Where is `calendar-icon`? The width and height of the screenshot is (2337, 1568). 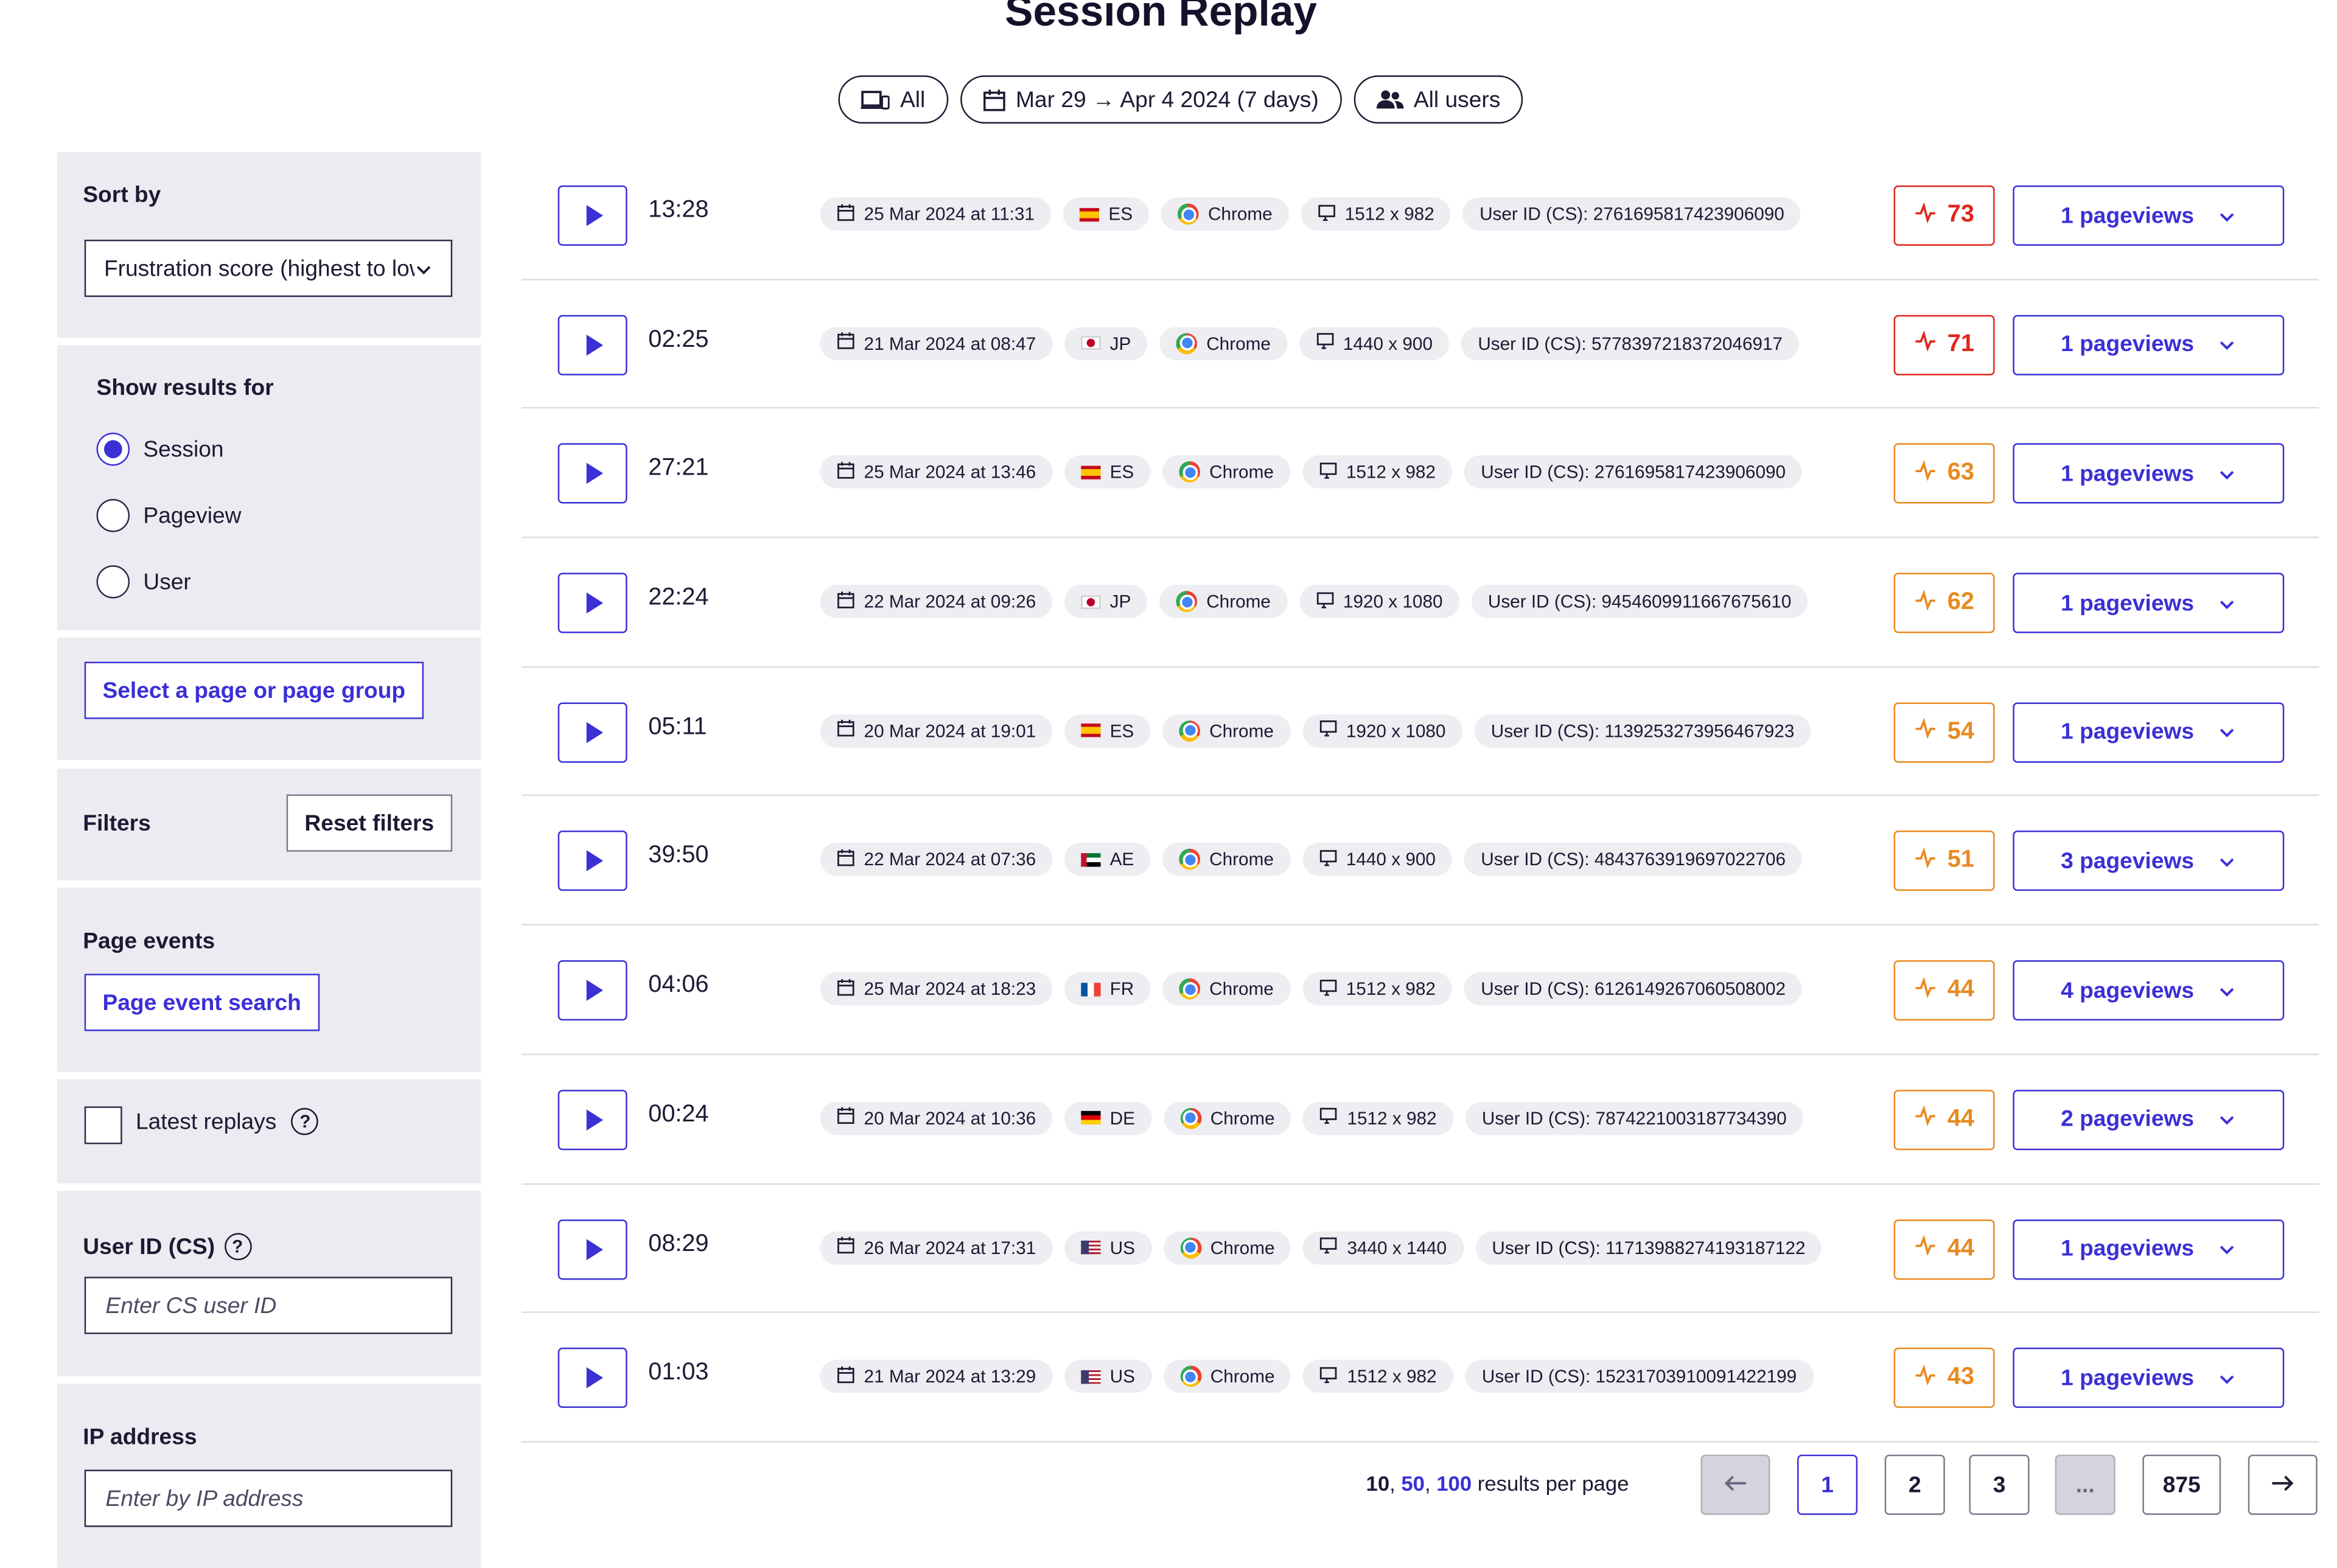
calendar-icon is located at coordinates (846, 601).